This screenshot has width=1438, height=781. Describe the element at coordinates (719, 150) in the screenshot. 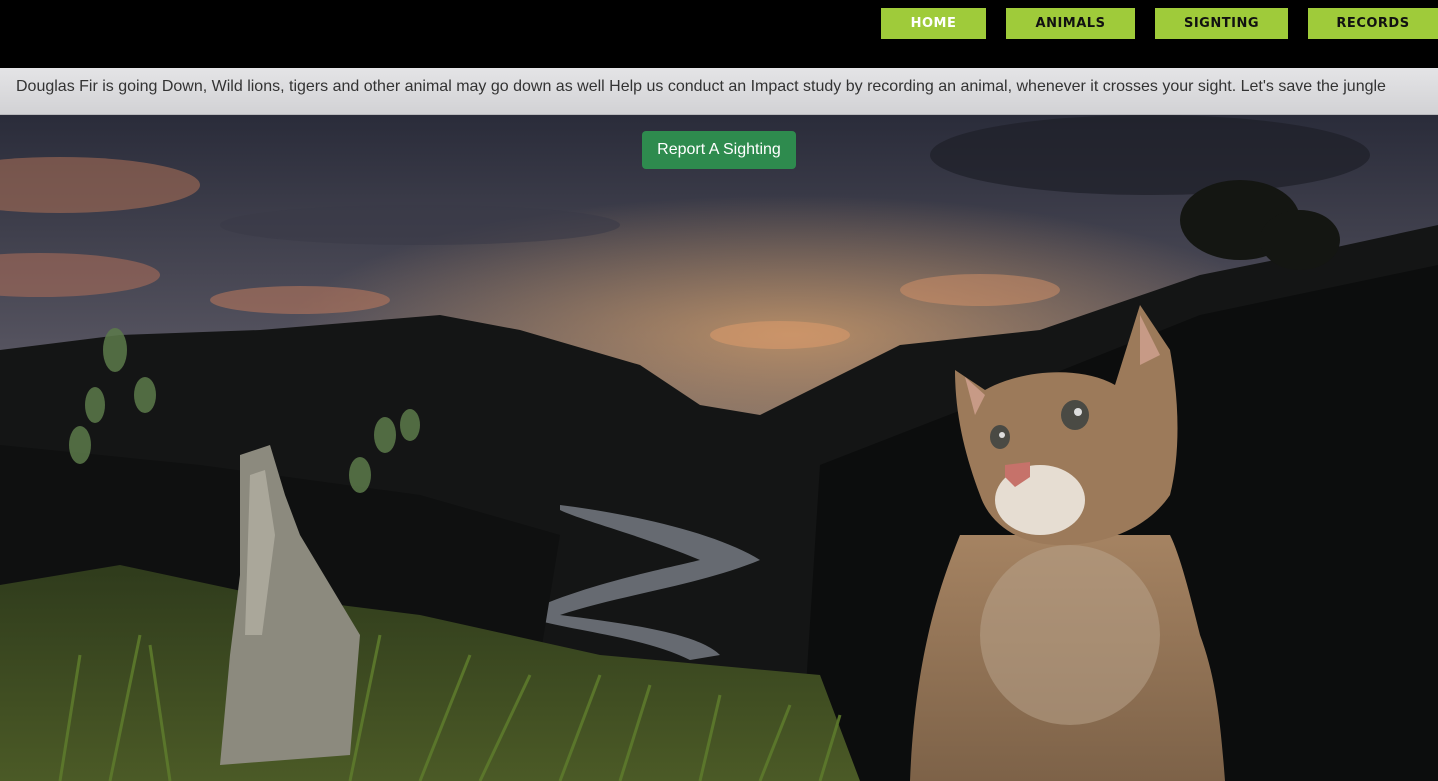

I see `report-sighting-button: Report A Sighting` at that location.